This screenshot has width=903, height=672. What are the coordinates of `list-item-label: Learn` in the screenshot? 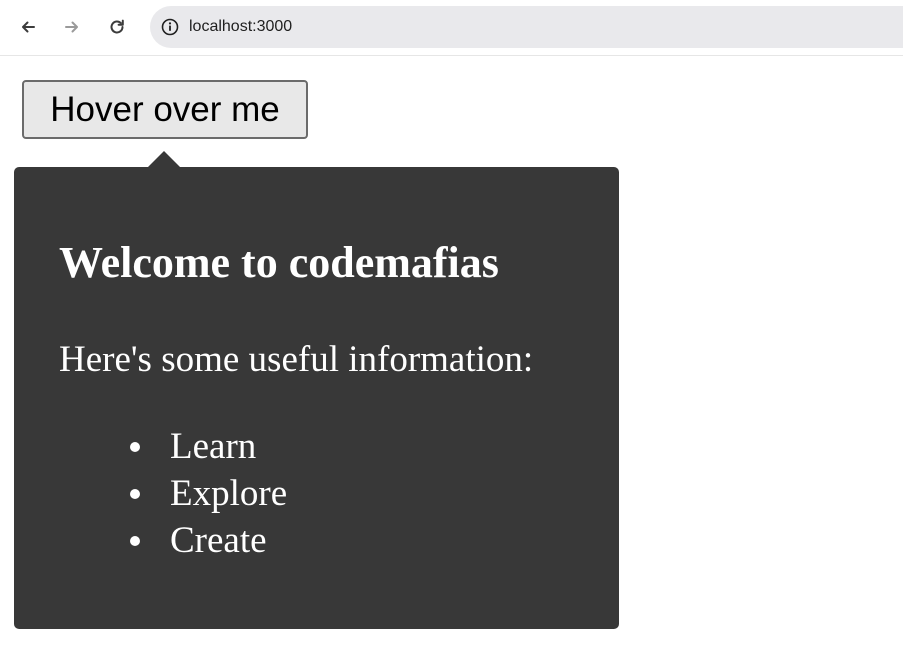 It's located at (213, 446).